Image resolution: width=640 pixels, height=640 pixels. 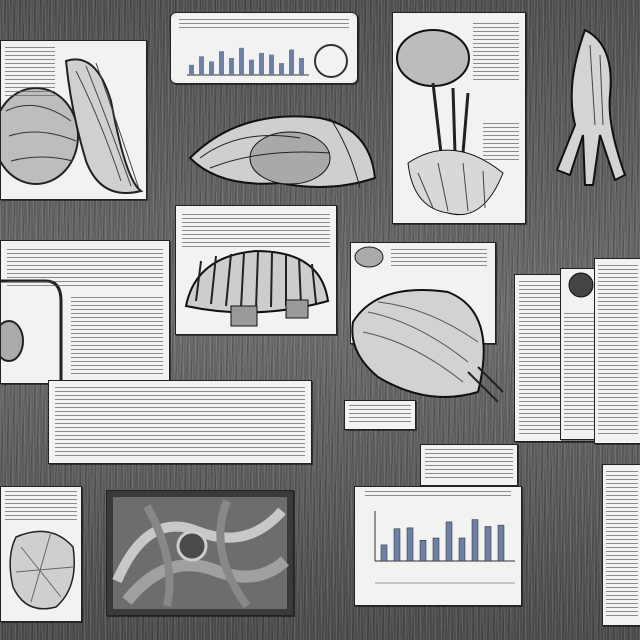 What do you see at coordinates (621, 545) in the screenshot?
I see `bottom-right-sheet` at bounding box center [621, 545].